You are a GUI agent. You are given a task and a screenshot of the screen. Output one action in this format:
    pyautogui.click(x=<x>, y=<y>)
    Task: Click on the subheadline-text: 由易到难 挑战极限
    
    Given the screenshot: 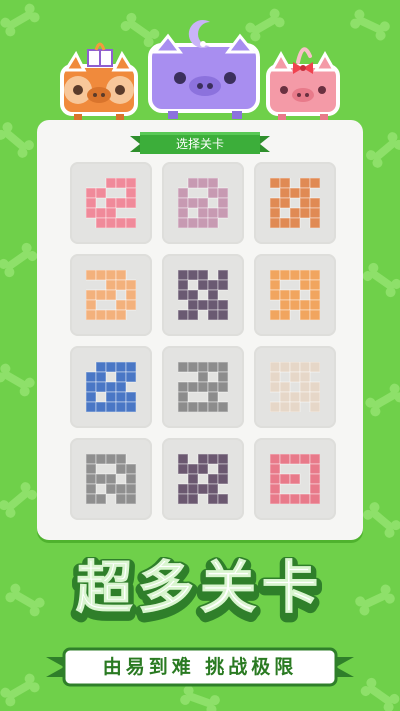 What is the action you would take?
    pyautogui.click(x=200, y=667)
    